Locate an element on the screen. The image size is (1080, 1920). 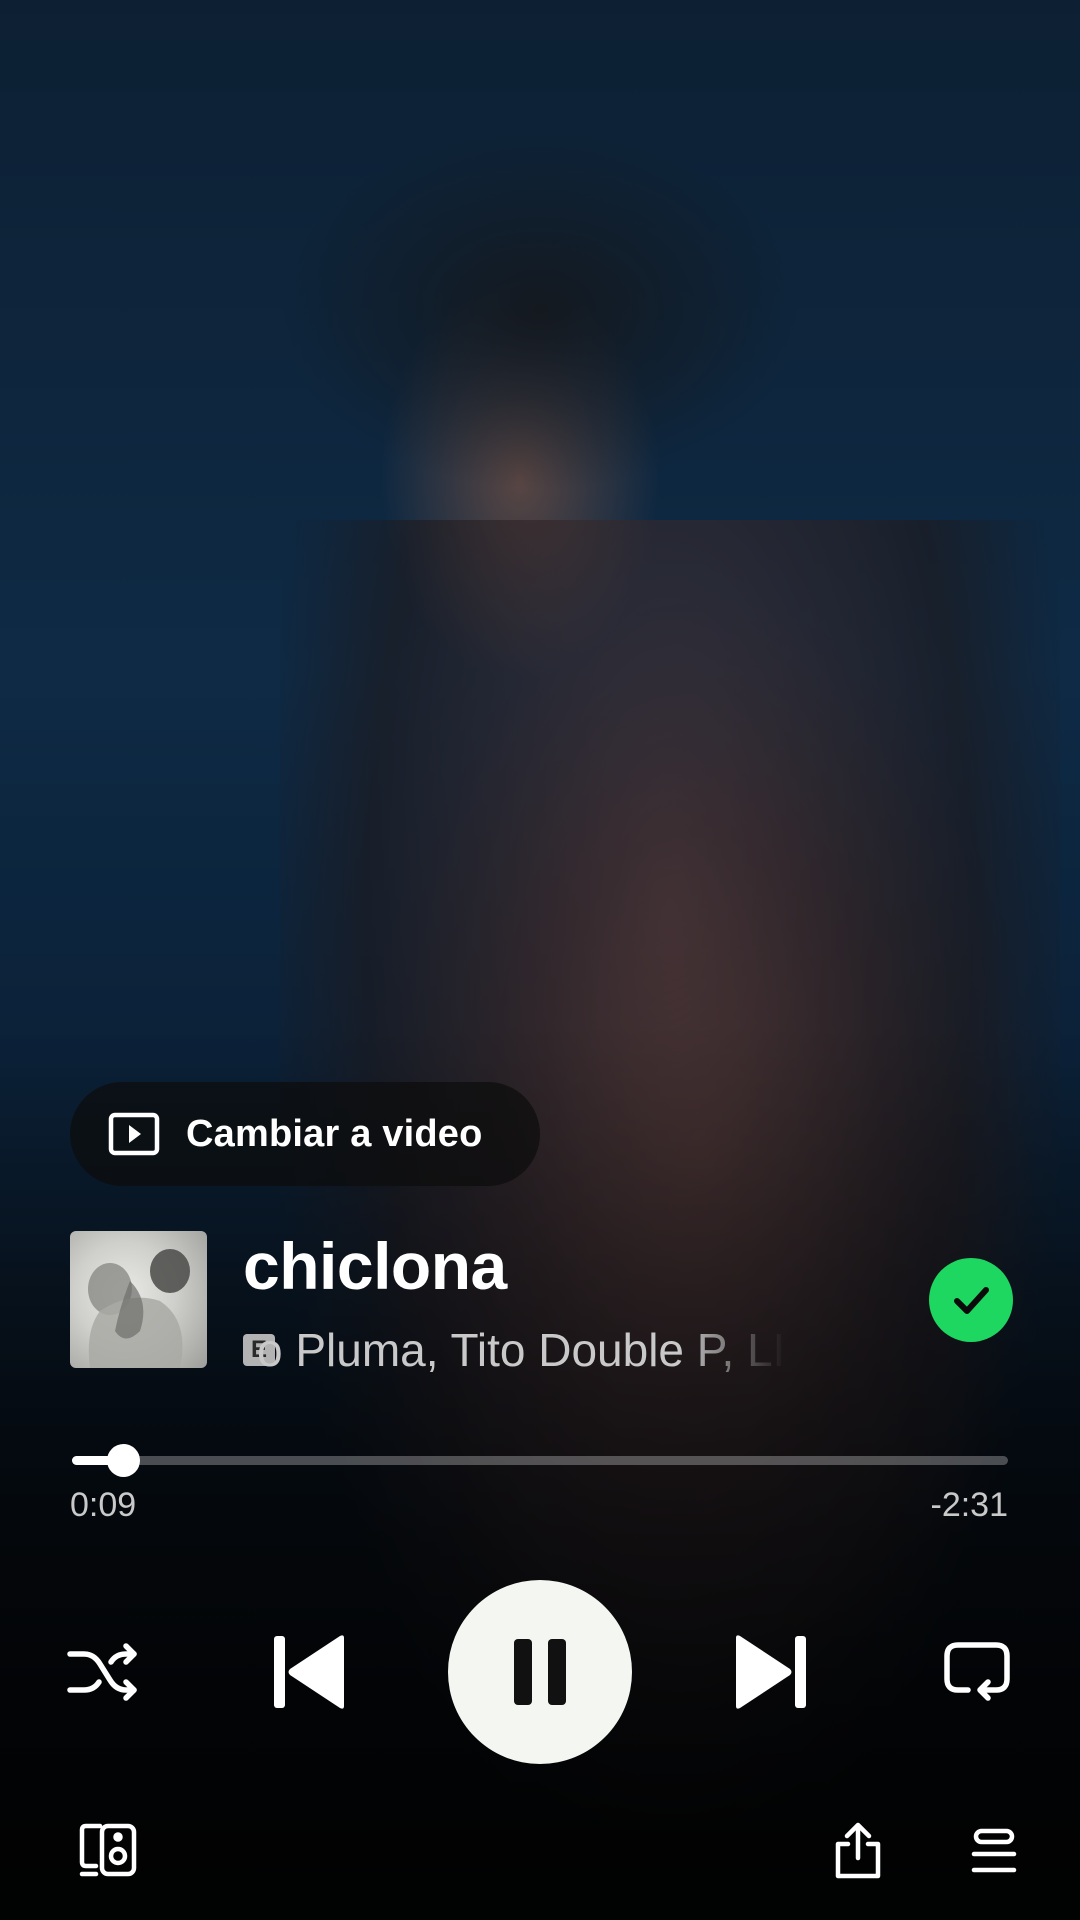
connect-devices-icon is located at coordinates (108, 1850).